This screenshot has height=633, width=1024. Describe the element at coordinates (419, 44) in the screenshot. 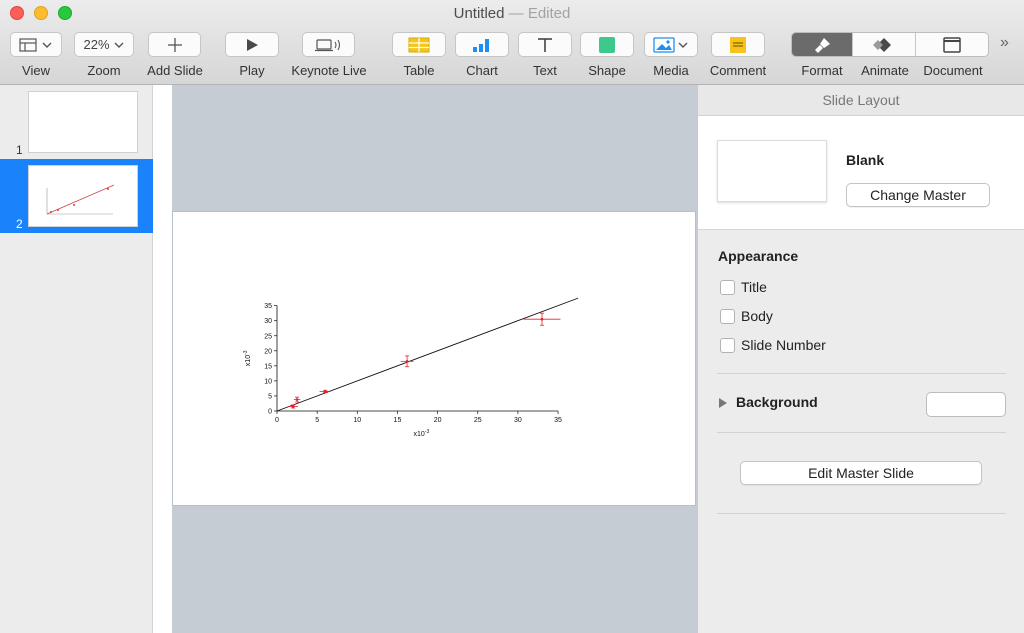

I see `table-button` at that location.